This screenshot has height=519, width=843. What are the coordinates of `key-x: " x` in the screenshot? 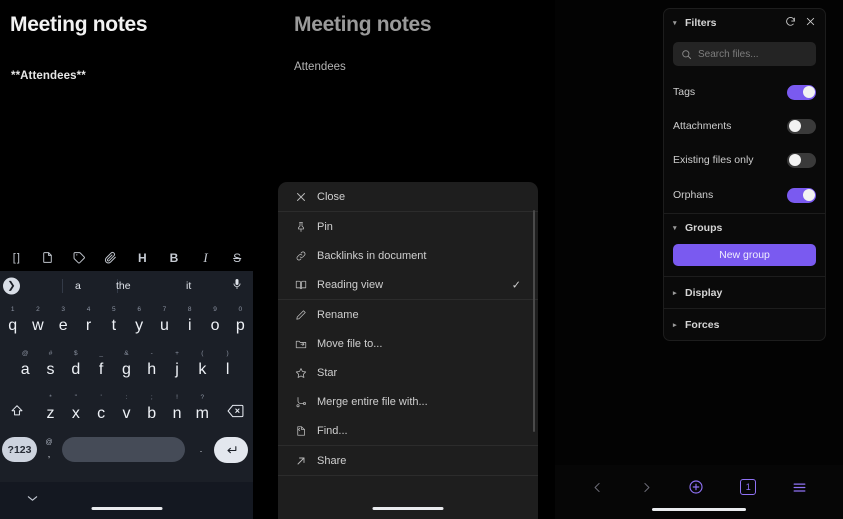 It's located at (75, 411).